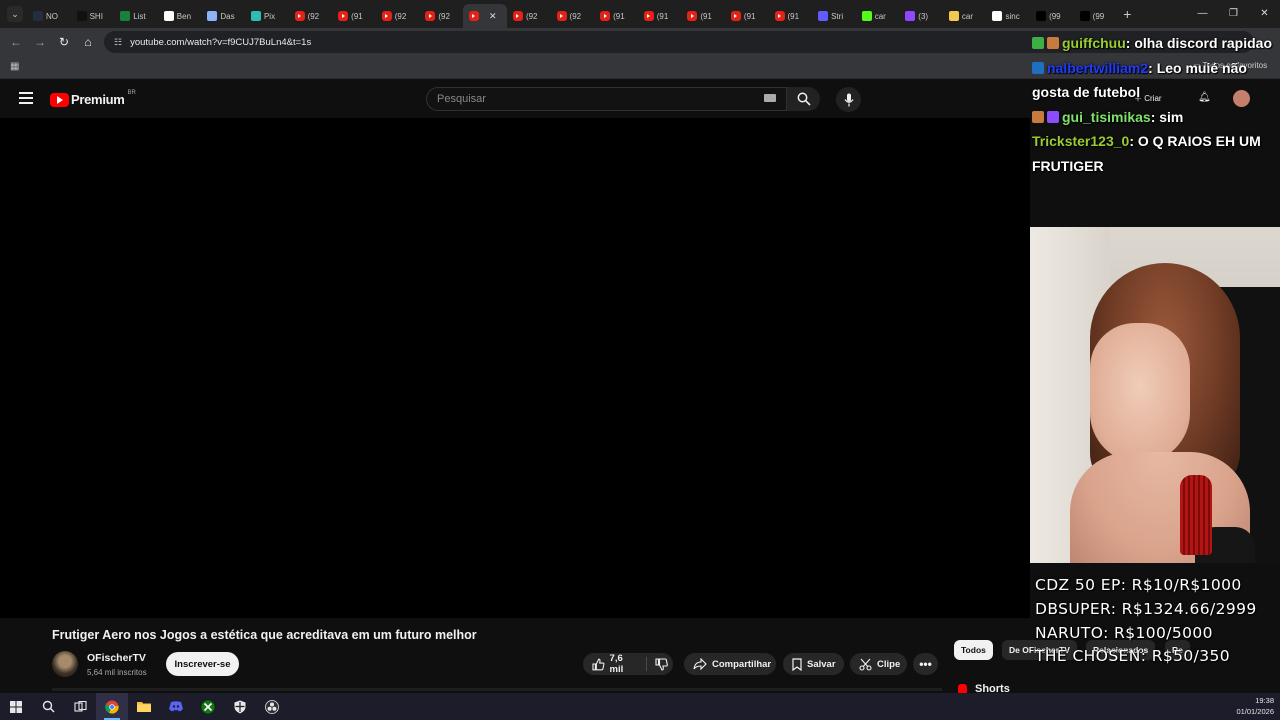  I want to click on chat-username: Trickster123_0, so click(1081, 141).